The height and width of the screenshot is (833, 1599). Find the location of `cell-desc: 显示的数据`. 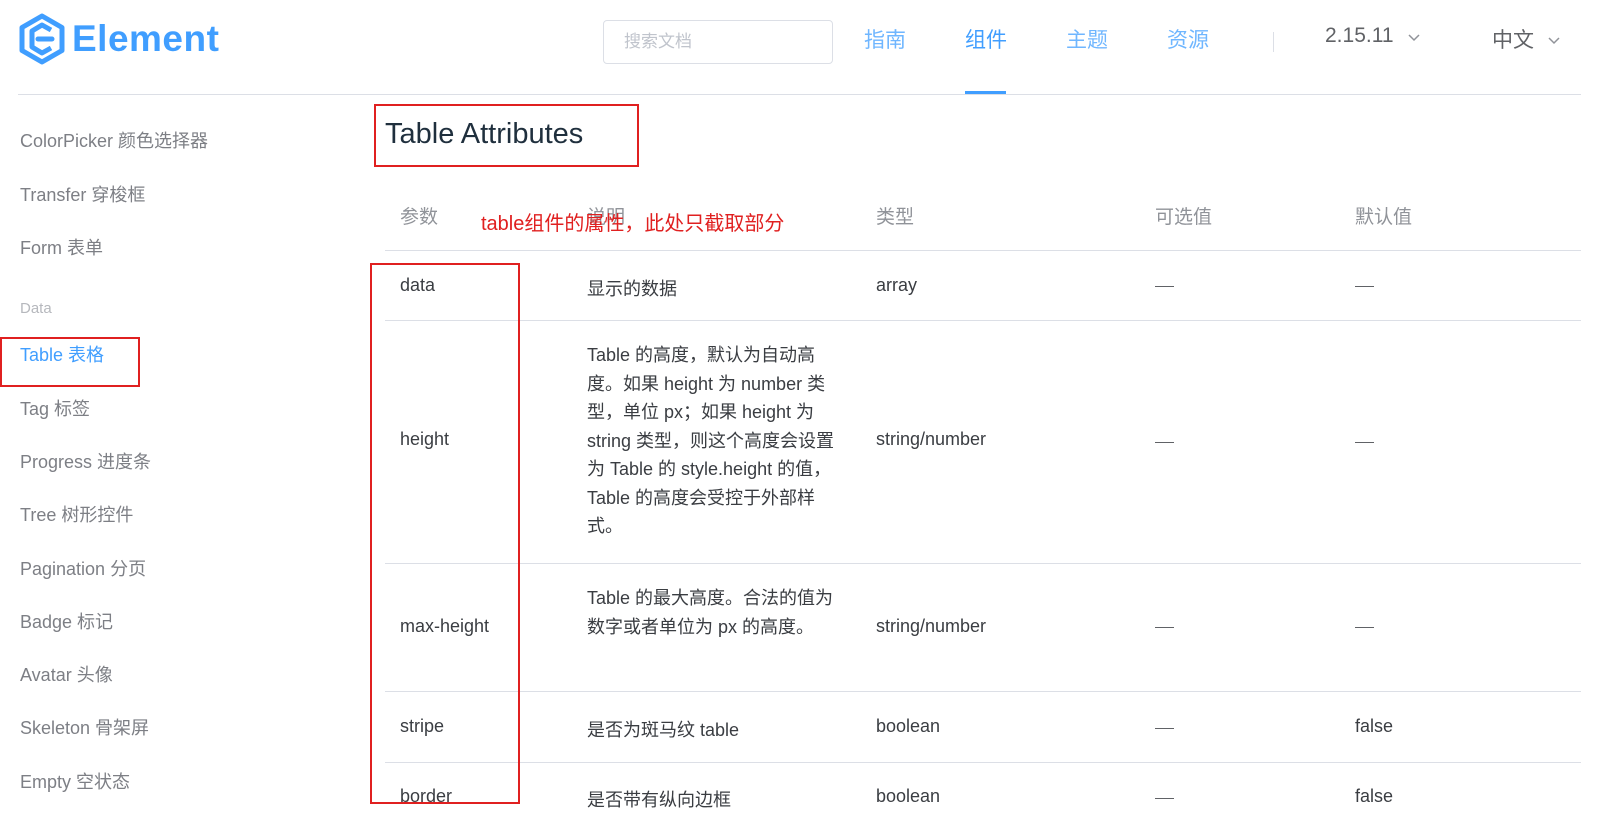

cell-desc: 显示的数据 is located at coordinates (632, 289).